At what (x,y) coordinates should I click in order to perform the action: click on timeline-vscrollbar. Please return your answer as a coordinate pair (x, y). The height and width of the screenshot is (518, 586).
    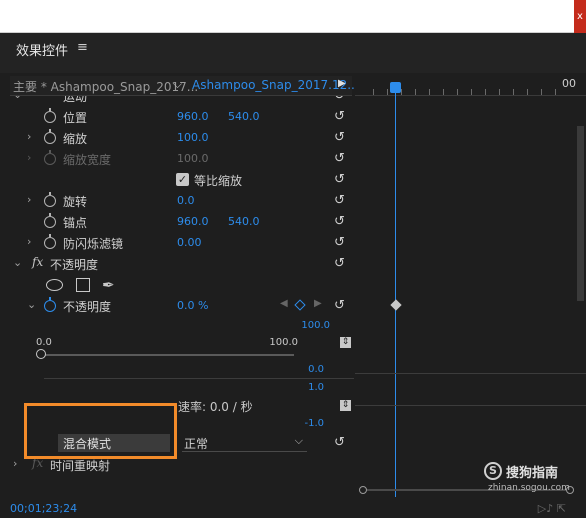
    Looking at the image, I should click on (580, 213).